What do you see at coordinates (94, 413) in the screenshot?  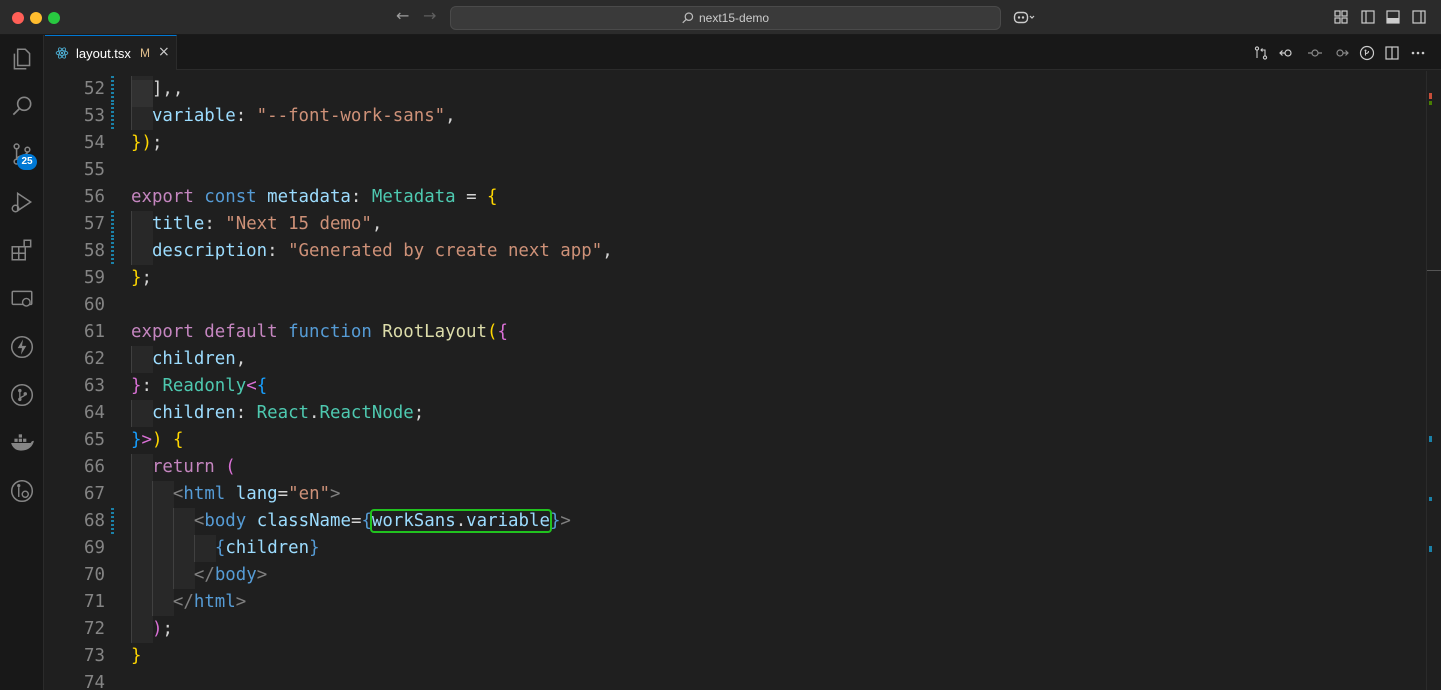 I see `line-number: 64` at bounding box center [94, 413].